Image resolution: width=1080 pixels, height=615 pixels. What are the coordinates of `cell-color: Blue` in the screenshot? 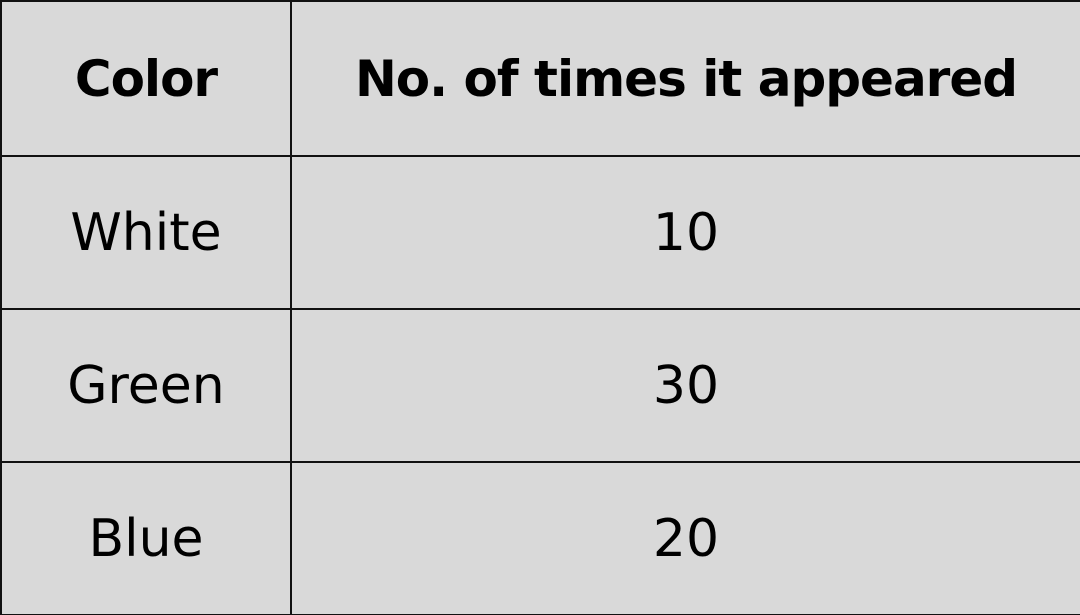 It's located at (146, 538).